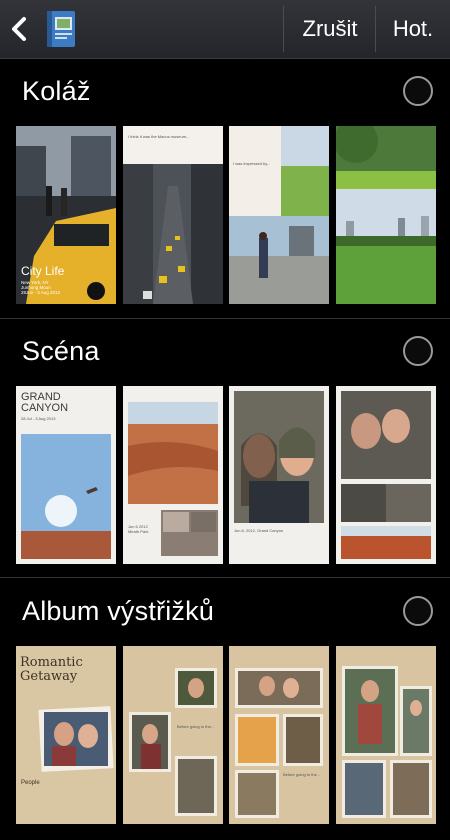 This screenshot has height=840, width=450. I want to click on thumbnail-title: GRAND CANYON, so click(45, 402).